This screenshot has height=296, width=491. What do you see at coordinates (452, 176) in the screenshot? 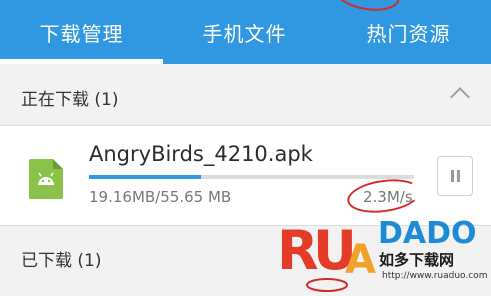
I see `pause-icon` at bounding box center [452, 176].